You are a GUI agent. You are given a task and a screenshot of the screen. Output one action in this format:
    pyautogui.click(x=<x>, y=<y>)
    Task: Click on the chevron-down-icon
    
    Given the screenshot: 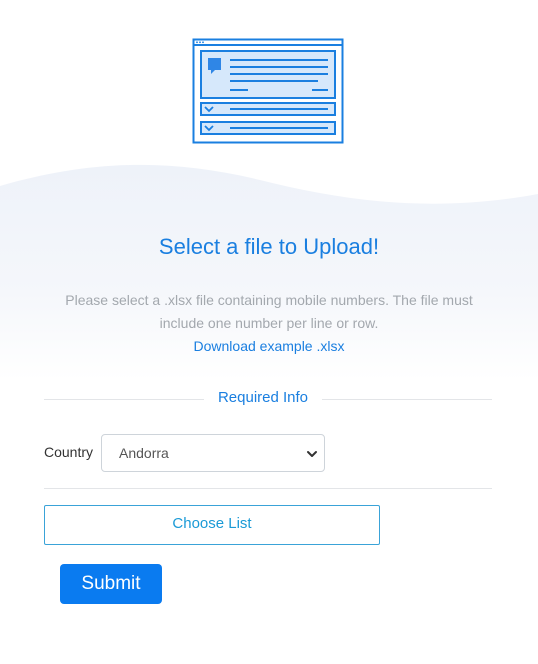 What is the action you would take?
    pyautogui.click(x=312, y=454)
    